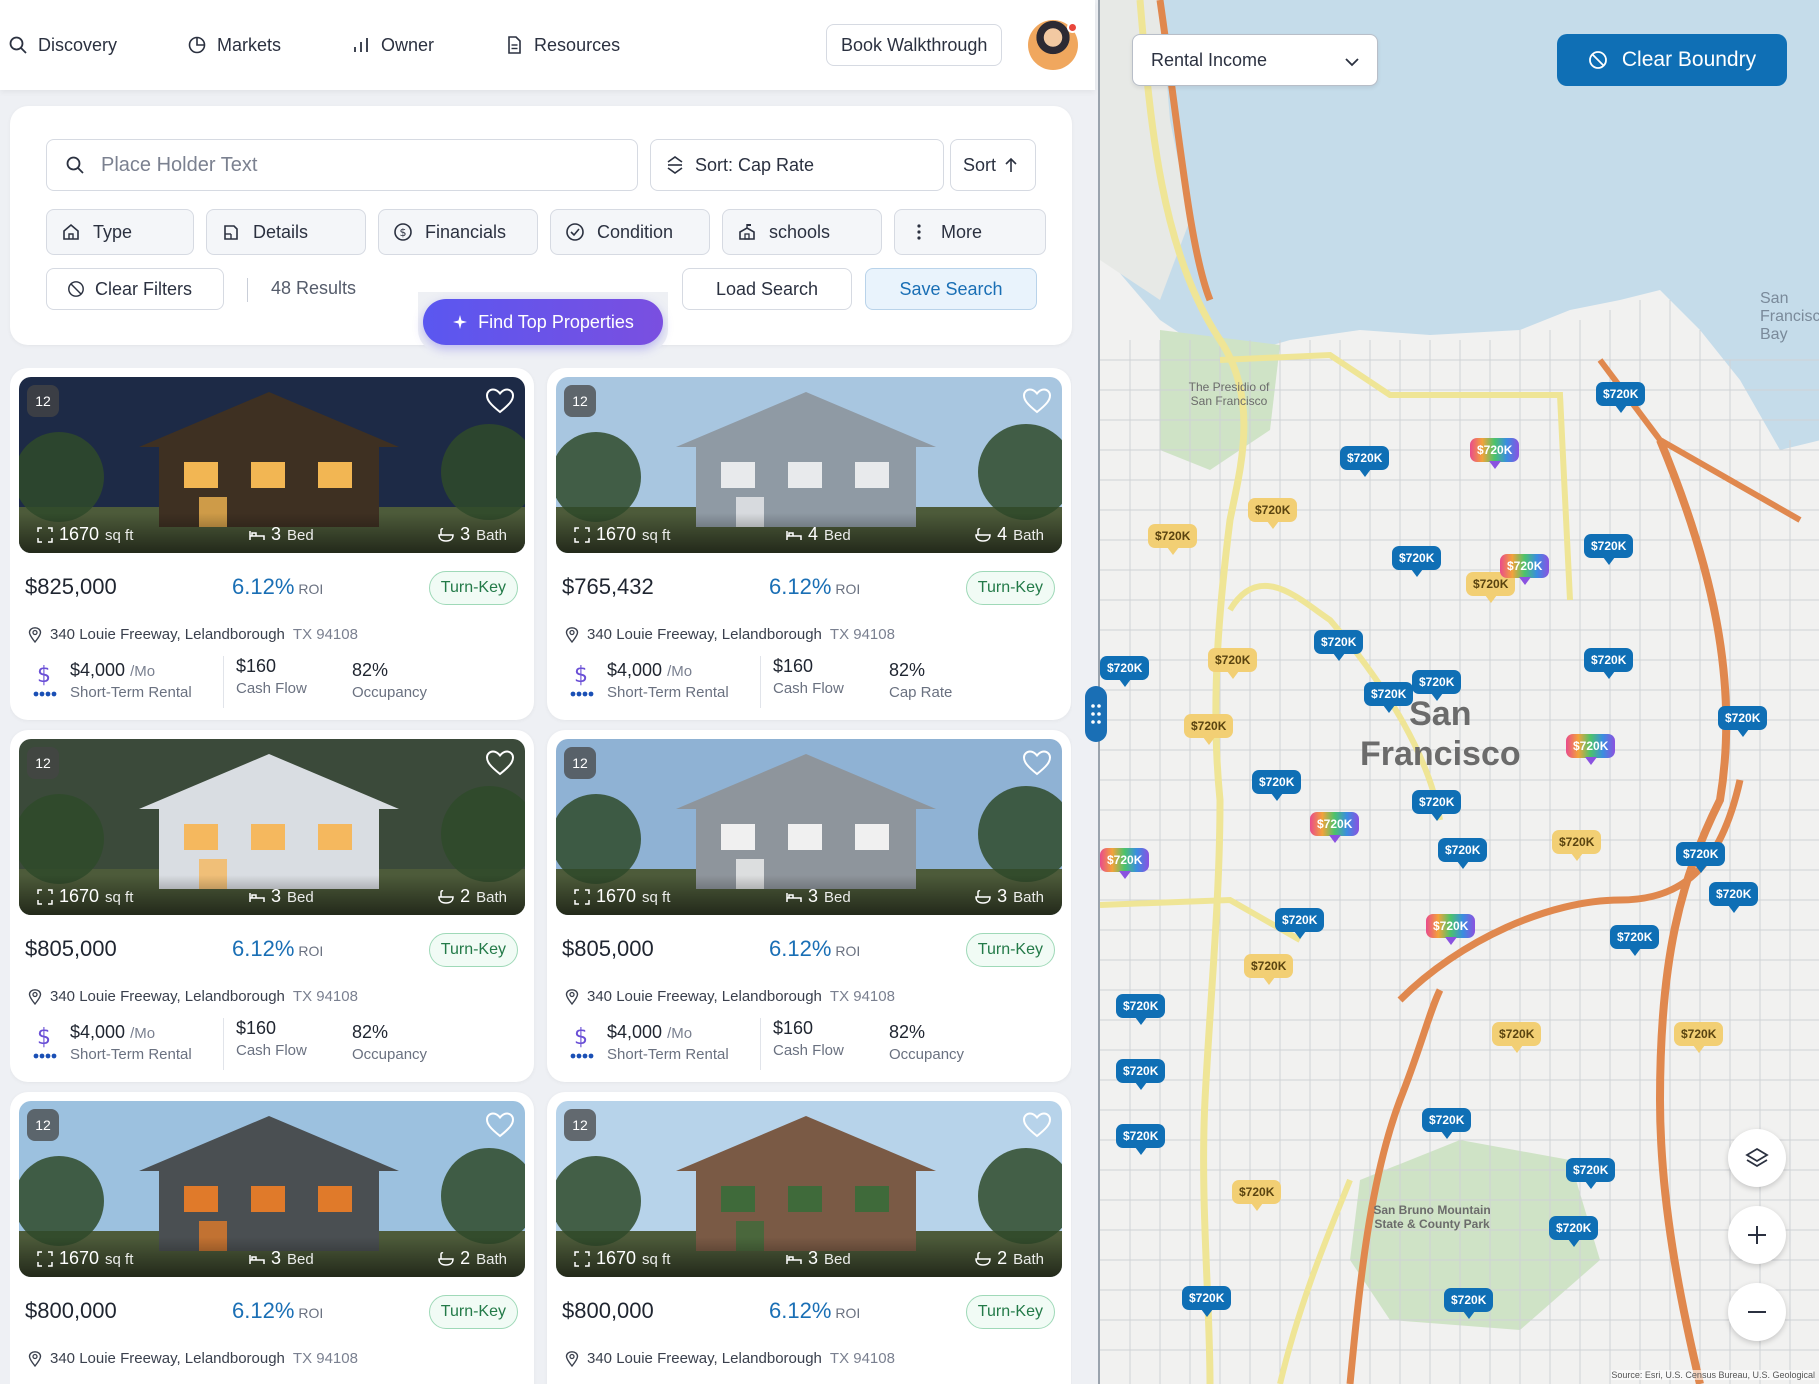  I want to click on nav-item-resources: Resources, so click(562, 45).